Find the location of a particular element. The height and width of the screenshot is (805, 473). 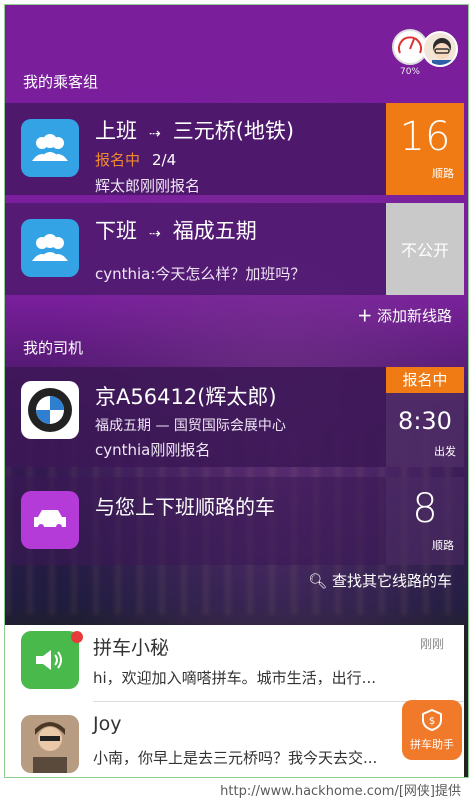

user-avatar is located at coordinates (440, 49).